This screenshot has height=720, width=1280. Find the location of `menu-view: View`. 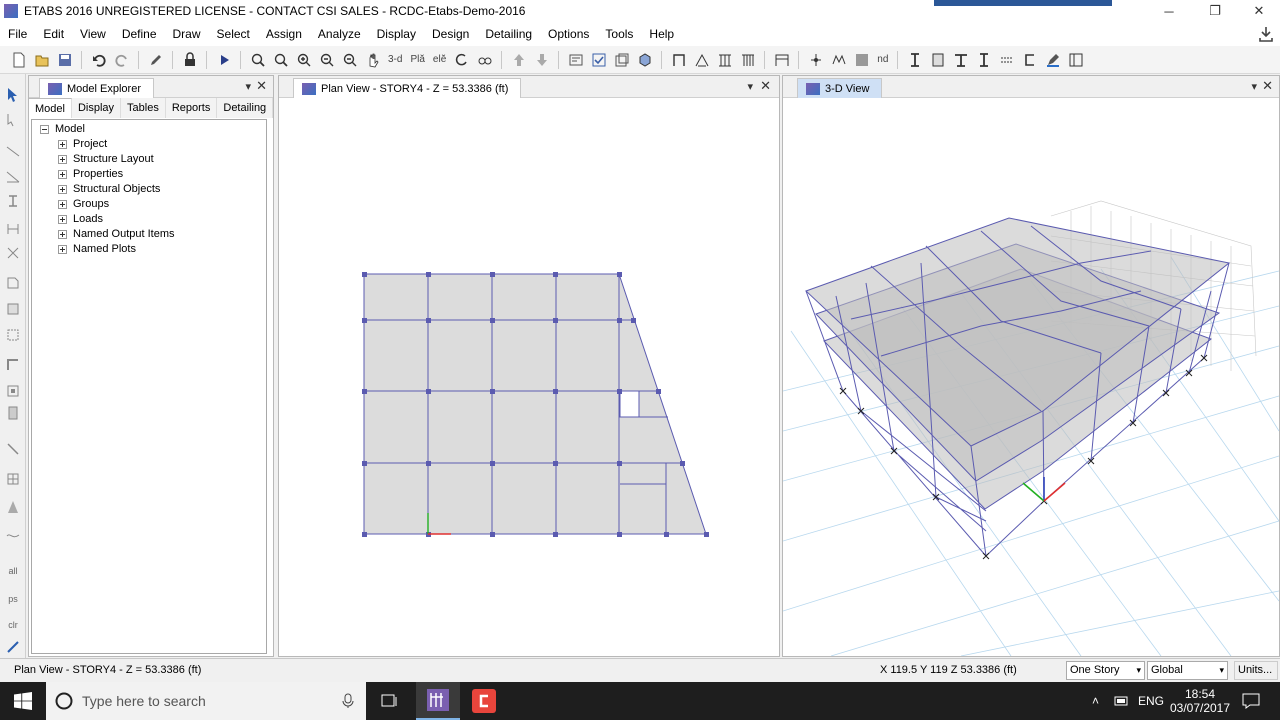

menu-view: View is located at coordinates (93, 34).